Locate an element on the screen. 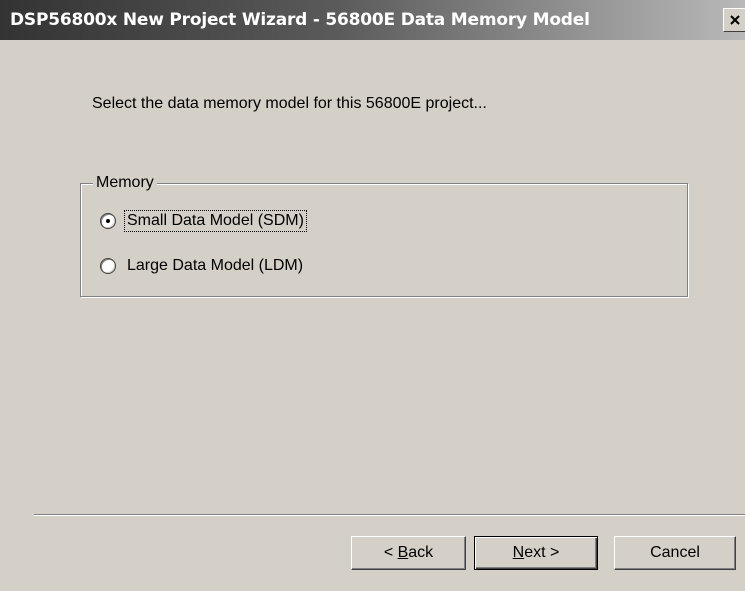 This screenshot has height=591, width=745. cancel-label: Cancel is located at coordinates (675, 552).